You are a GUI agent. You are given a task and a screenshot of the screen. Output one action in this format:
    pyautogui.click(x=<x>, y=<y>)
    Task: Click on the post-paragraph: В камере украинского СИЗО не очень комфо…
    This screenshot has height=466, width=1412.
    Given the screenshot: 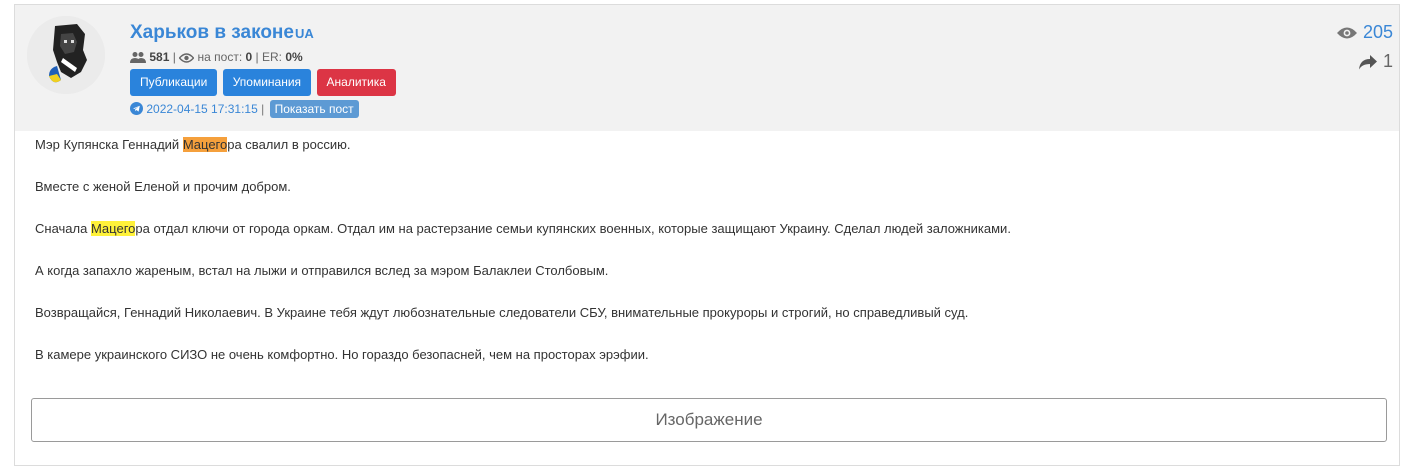 What is the action you would take?
    pyautogui.click(x=342, y=354)
    